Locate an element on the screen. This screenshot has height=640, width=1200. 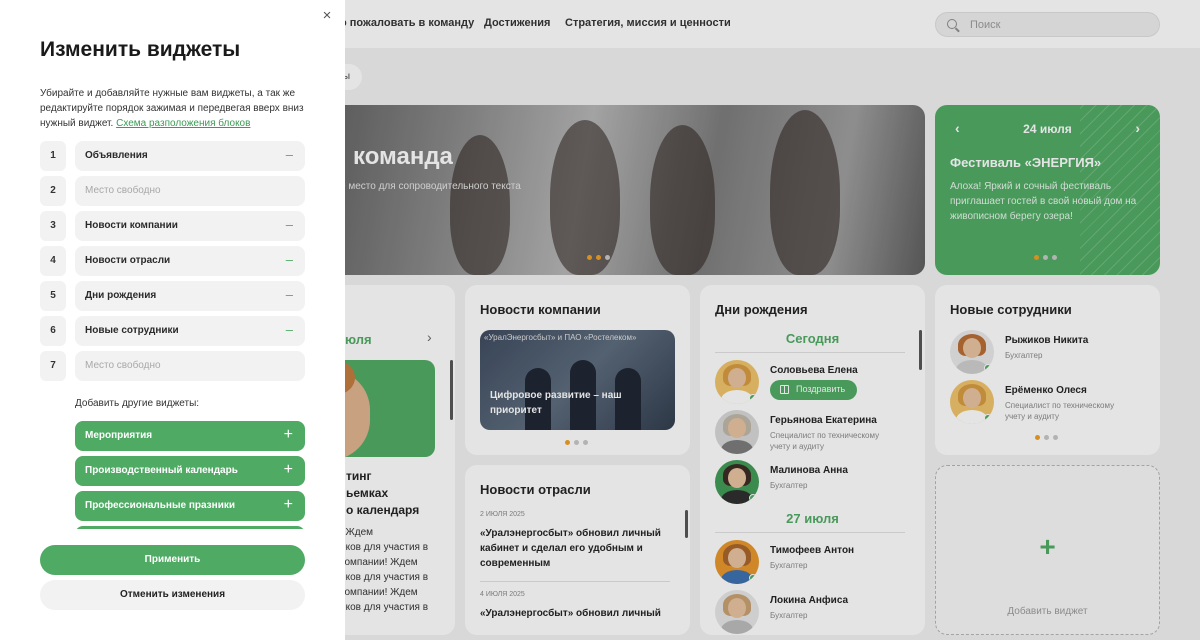
widget-slot-birthdays: Дни рождения – is located at coordinates (190, 296).